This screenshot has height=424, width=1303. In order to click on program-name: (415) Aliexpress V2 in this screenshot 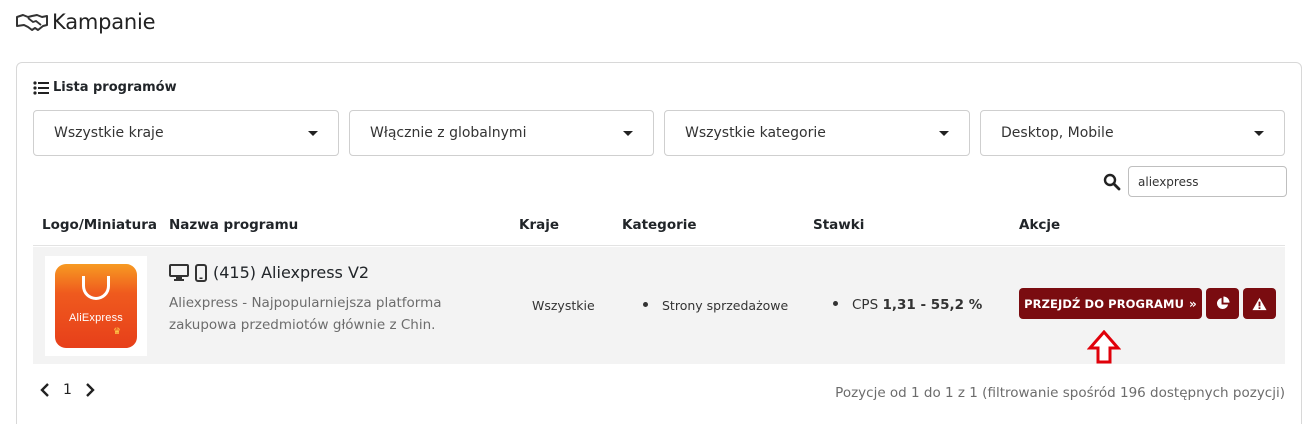, I will do `click(291, 272)`.